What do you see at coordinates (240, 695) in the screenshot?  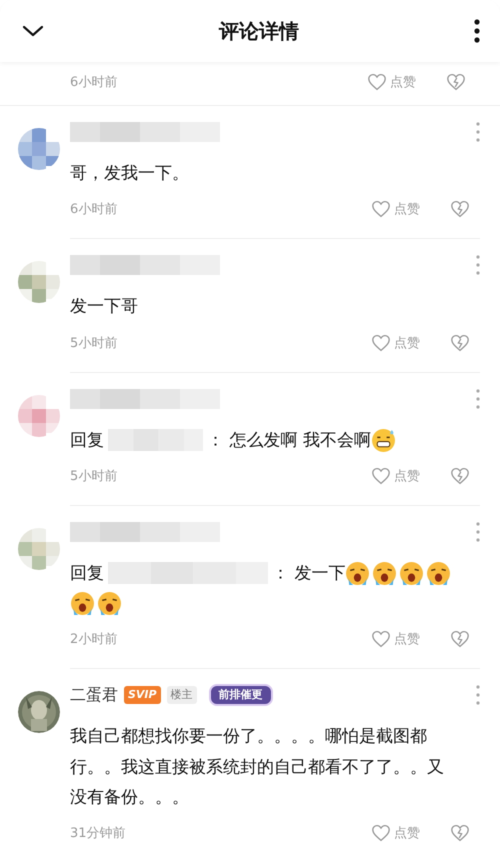 I see `medal-badge: 前排催更` at bounding box center [240, 695].